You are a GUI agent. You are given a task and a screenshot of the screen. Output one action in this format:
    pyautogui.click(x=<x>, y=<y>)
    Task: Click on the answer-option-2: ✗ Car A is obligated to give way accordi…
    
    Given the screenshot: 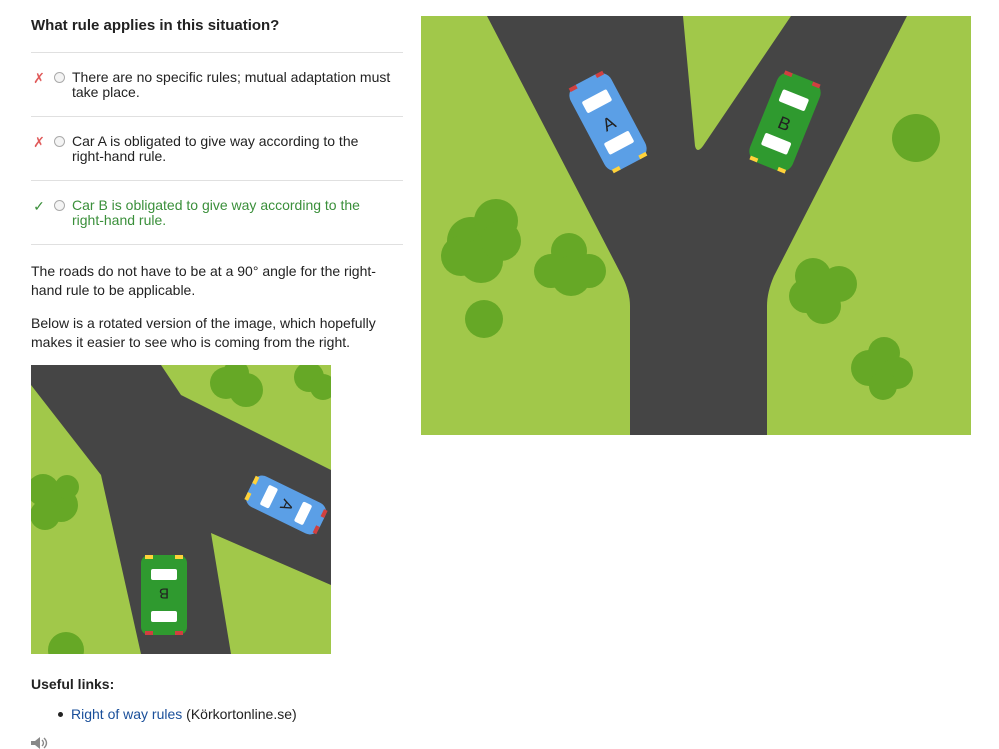 What is the action you would take?
    pyautogui.click(x=217, y=149)
    